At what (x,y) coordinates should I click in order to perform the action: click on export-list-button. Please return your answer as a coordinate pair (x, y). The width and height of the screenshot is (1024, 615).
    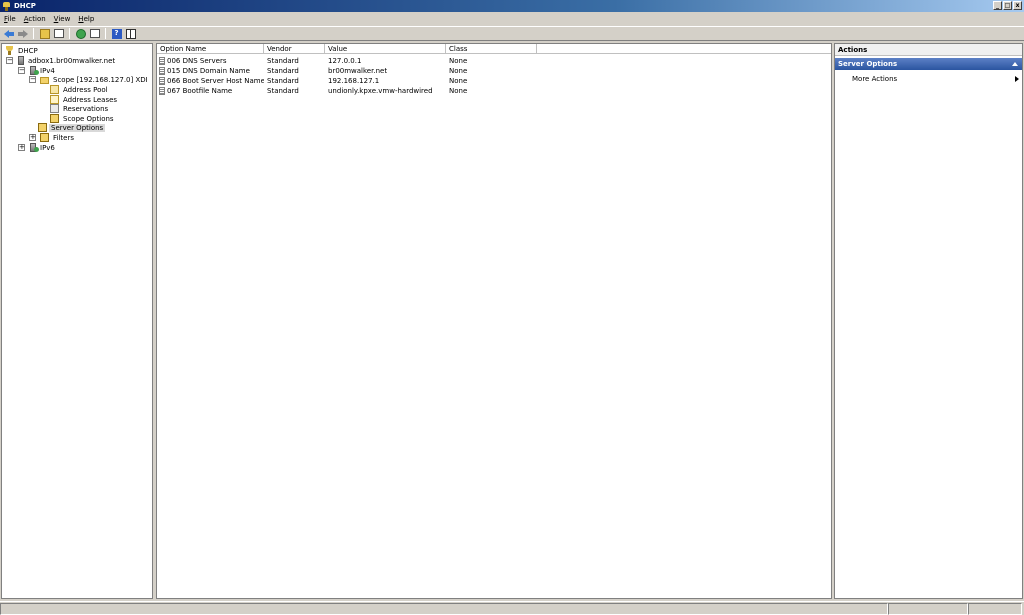
    Looking at the image, I should click on (94, 33).